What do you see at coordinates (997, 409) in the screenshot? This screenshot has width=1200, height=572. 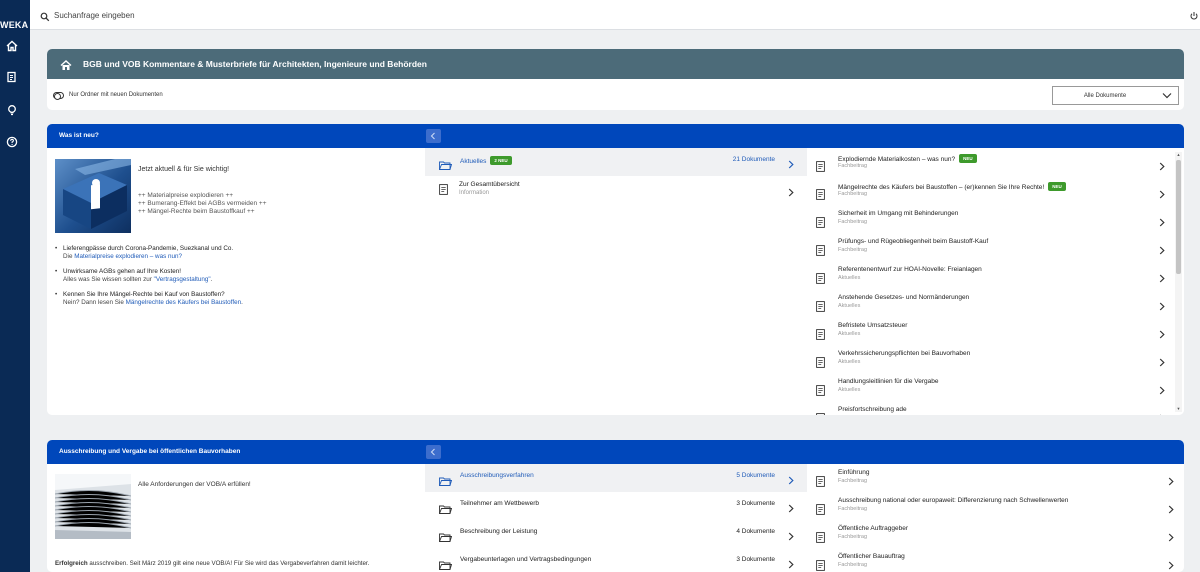 I see `document-row: Preisfortschreibung ade Aktuelles` at bounding box center [997, 409].